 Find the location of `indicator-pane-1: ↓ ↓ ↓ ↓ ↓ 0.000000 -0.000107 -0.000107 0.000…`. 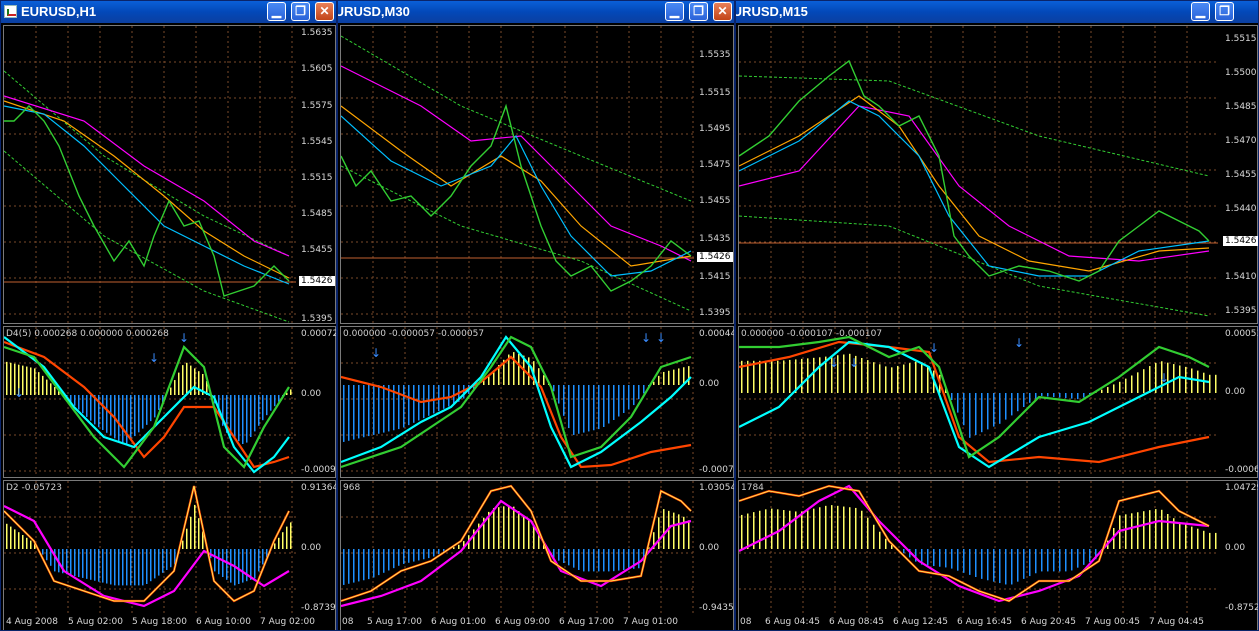

indicator-pane-1: ↓ ↓ ↓ ↓ ↓ 0.000000 -0.000107 -0.000107 0.000… is located at coordinates (998, 402).